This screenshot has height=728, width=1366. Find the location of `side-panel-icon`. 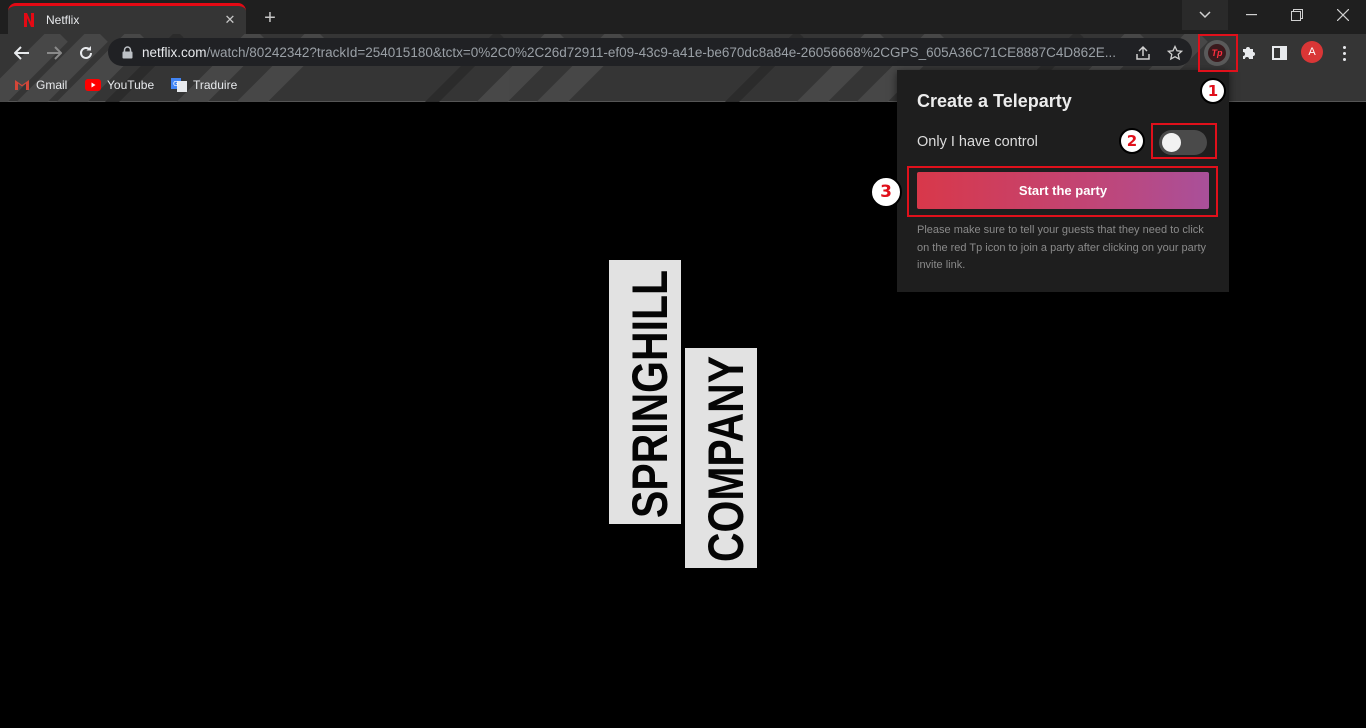

side-panel-icon is located at coordinates (1279, 53).